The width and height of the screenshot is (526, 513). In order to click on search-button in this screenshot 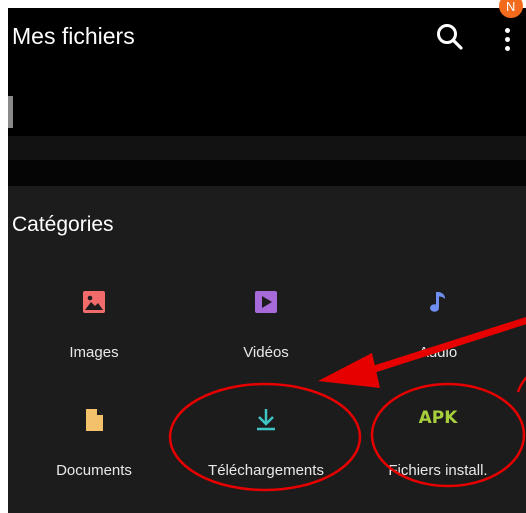, I will do `click(450, 37)`.